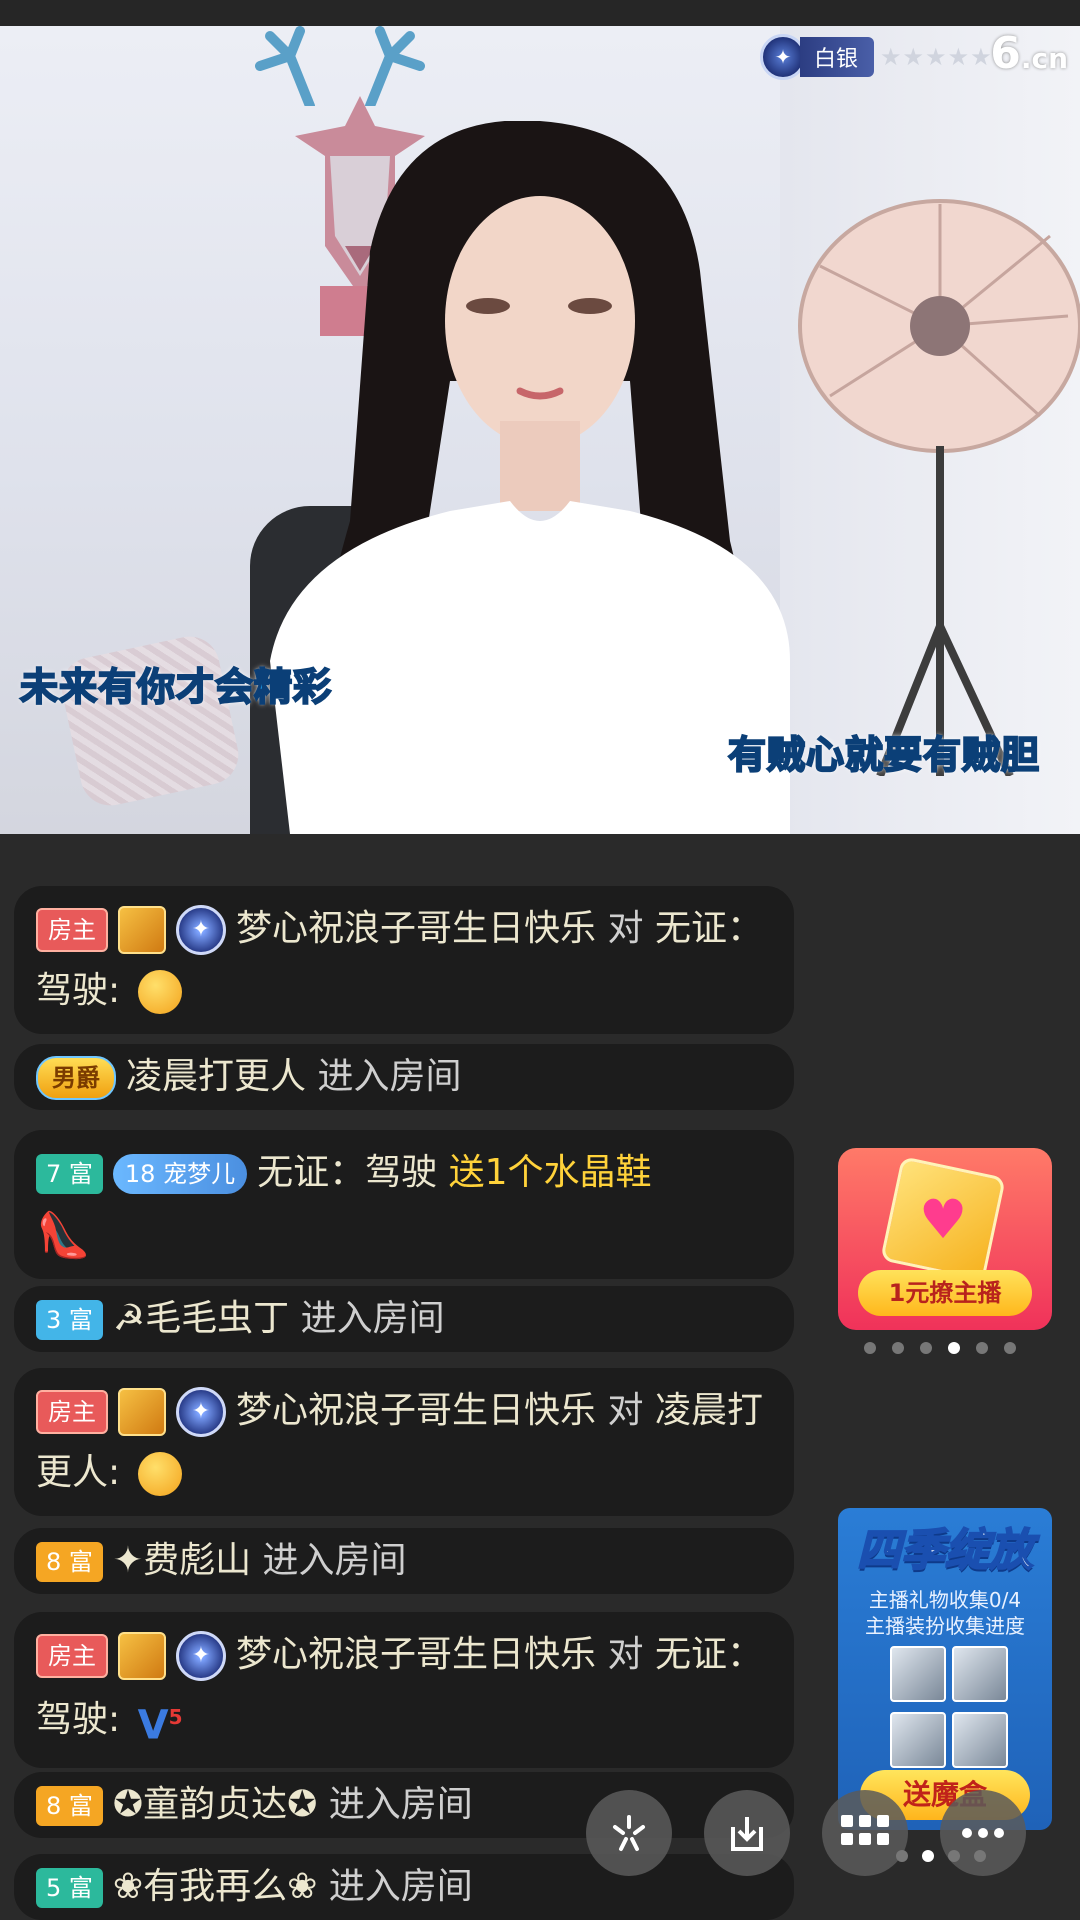  I want to click on promo-banner-tease-anchor: ♥ 1元撩主播, so click(945, 1239).